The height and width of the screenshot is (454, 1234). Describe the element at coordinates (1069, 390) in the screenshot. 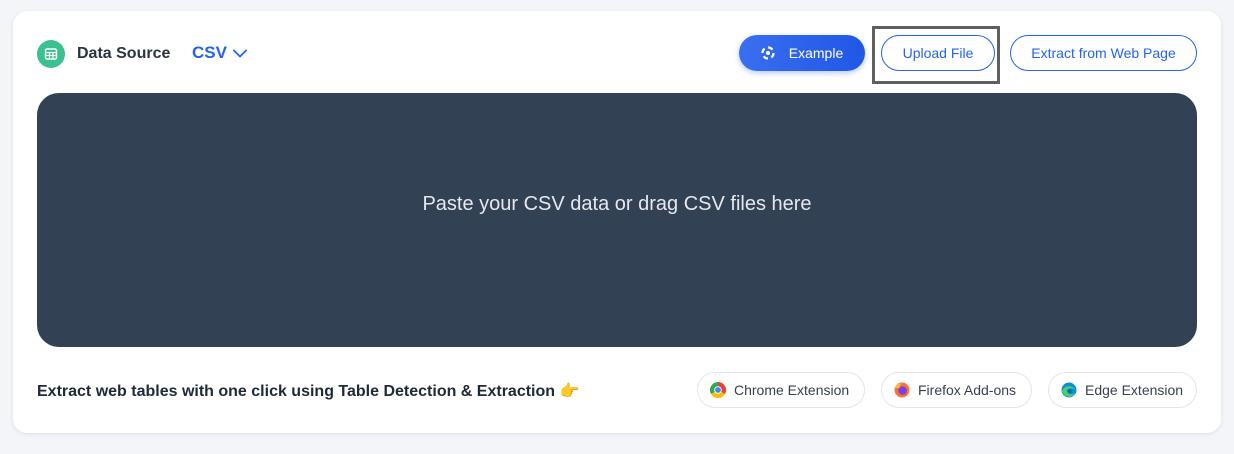

I see `edge-icon` at that location.